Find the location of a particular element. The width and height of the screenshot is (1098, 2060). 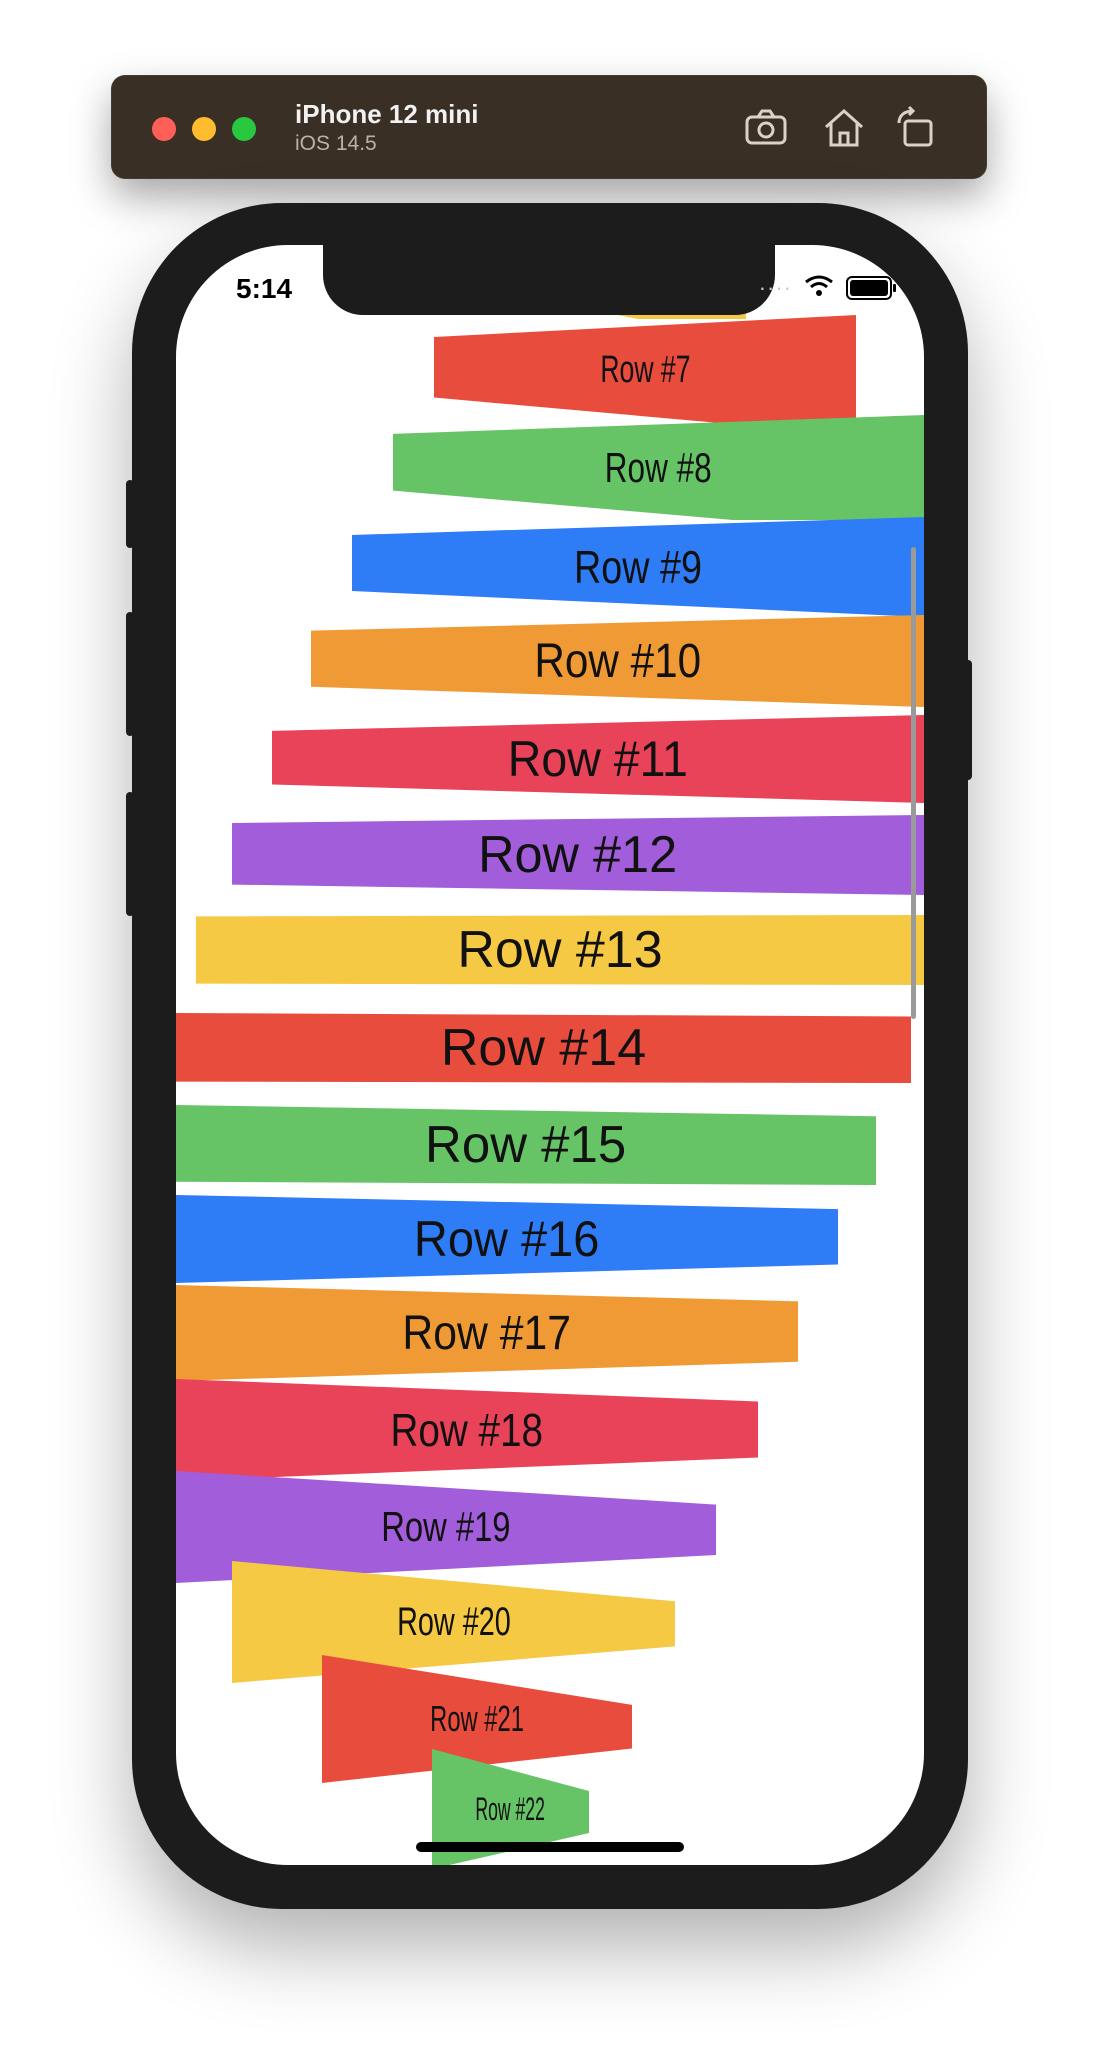

home-indicator is located at coordinates (550, 1847).